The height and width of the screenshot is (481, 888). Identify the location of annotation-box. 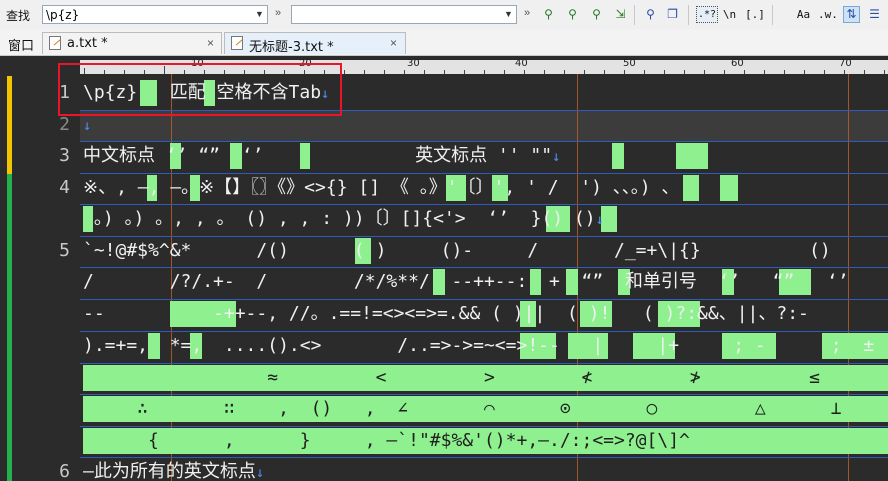
(200, 89).